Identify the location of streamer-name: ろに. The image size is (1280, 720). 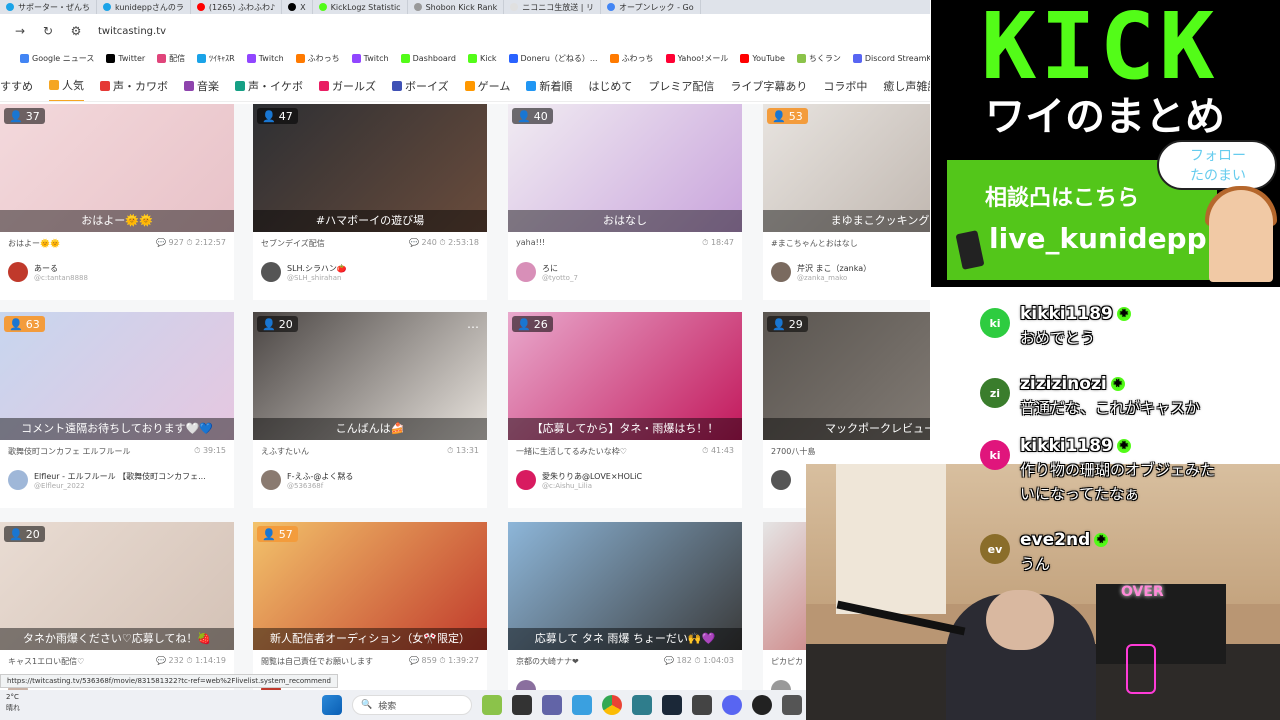
(560, 268).